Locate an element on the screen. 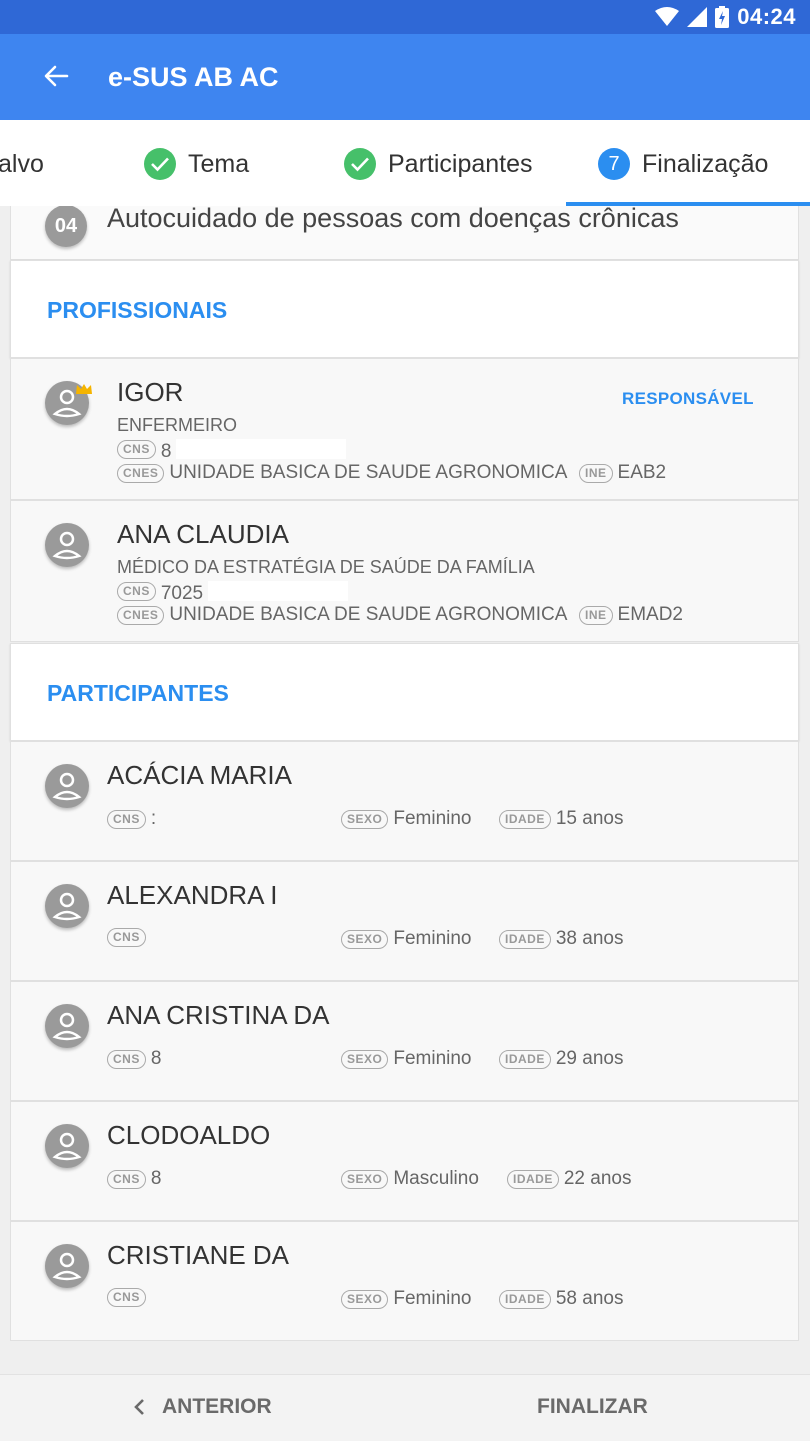  step-alvo: alvo is located at coordinates (22, 164).